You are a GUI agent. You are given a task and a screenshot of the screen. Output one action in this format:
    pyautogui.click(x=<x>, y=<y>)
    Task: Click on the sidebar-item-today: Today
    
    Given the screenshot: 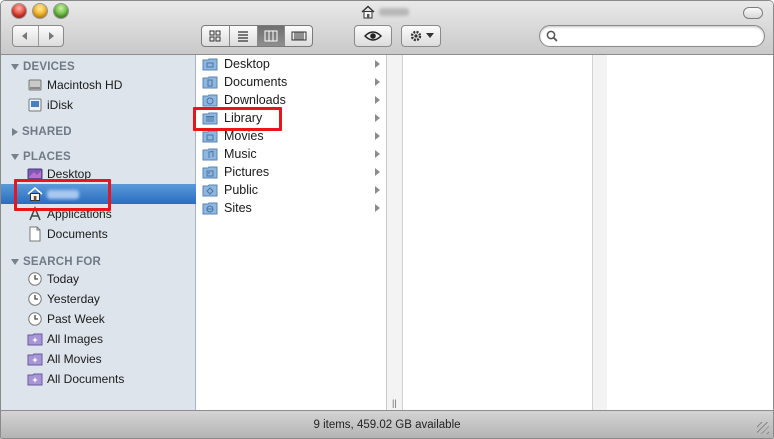 What is the action you would take?
    pyautogui.click(x=98, y=279)
    